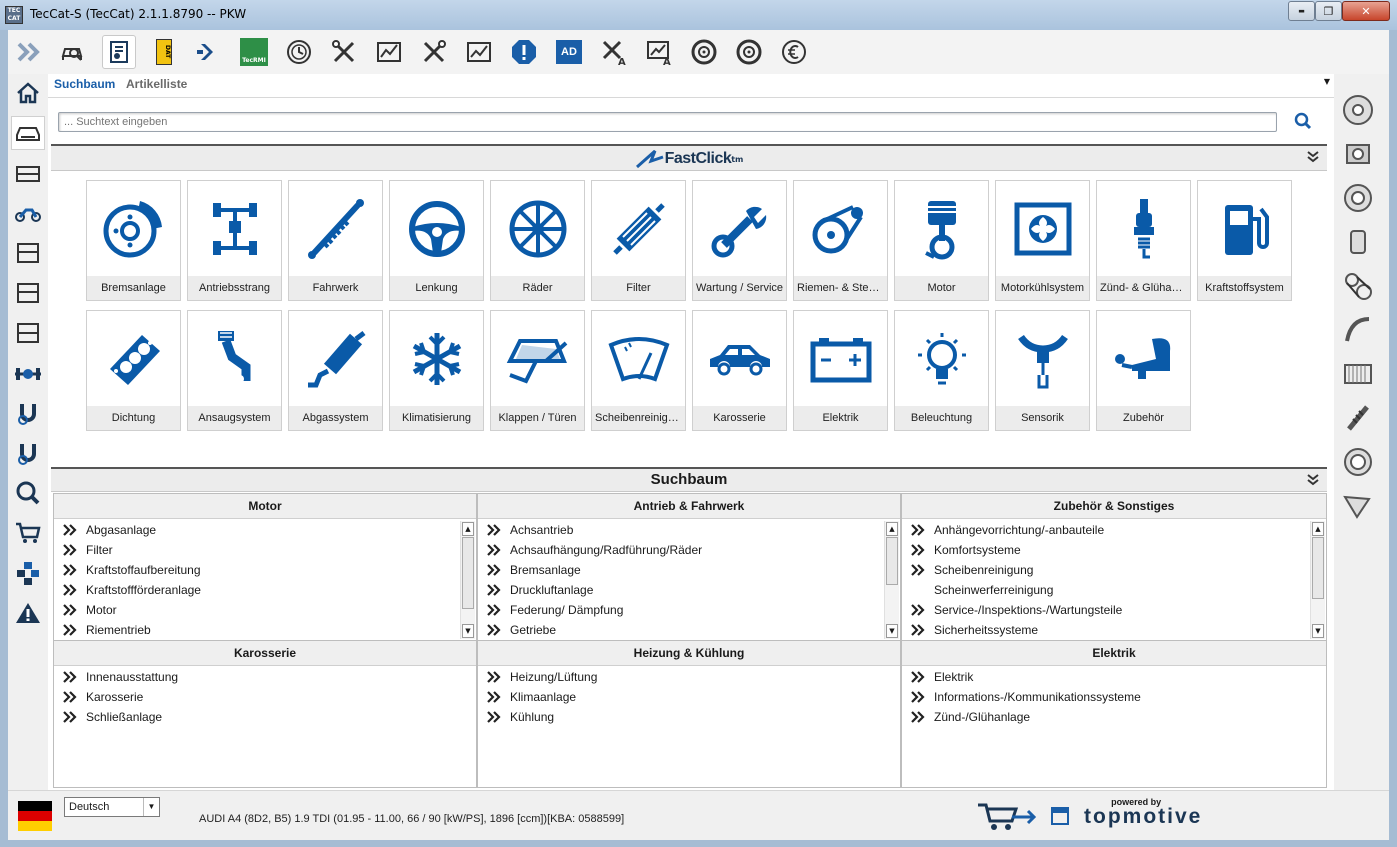 This screenshot has width=1397, height=847. Describe the element at coordinates (689, 717) in the screenshot. I see `list-item: Kühlung` at that location.